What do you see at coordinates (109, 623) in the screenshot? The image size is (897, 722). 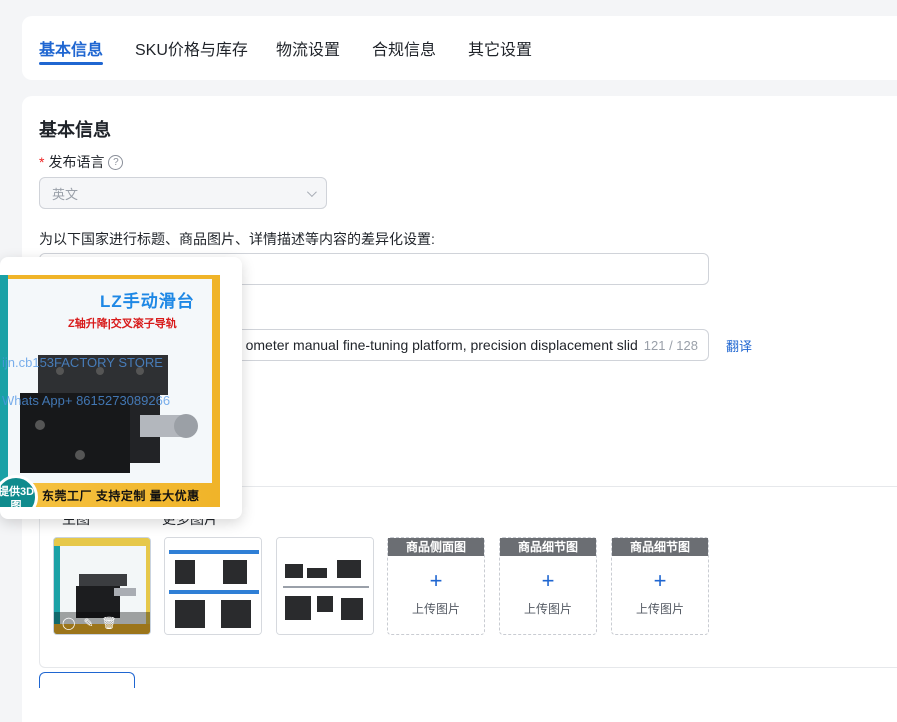 I see `delete-icon: 🗑` at bounding box center [109, 623].